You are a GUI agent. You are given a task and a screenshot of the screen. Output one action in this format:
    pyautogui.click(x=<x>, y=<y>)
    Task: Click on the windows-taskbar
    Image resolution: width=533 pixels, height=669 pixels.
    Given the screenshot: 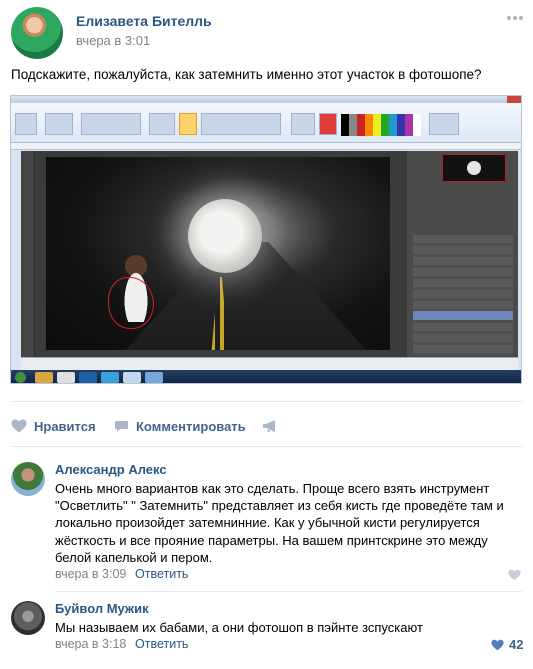 What is the action you would take?
    pyautogui.click(x=266, y=376)
    